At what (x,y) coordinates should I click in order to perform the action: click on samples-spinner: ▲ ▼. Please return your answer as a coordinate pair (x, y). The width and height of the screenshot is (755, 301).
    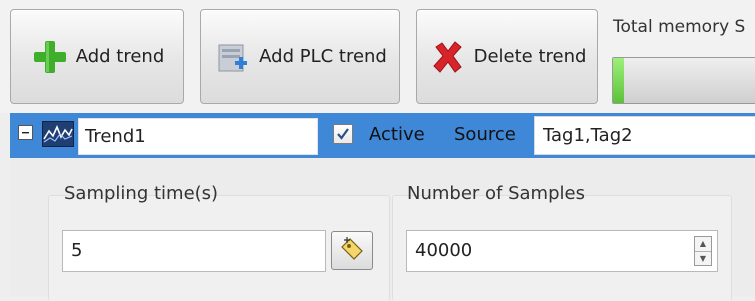
    Looking at the image, I should click on (703, 251).